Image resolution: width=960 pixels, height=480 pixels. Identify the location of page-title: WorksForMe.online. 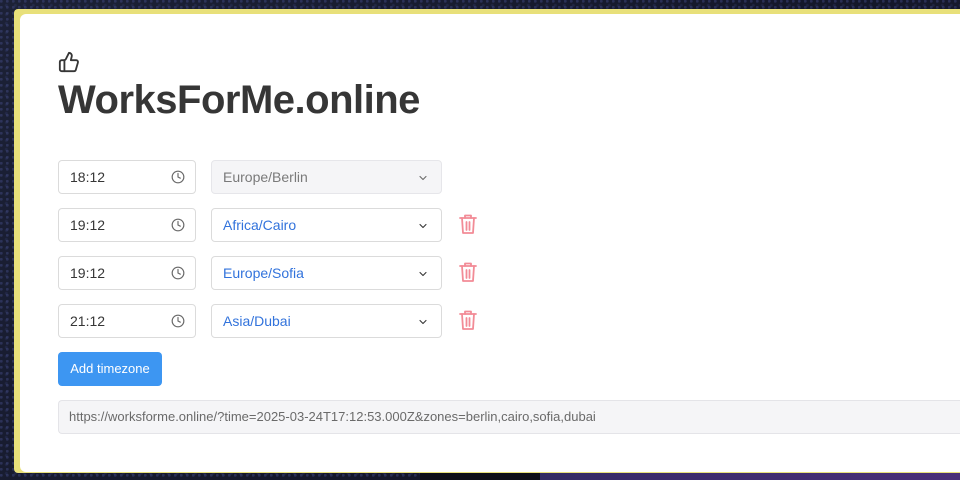
(239, 100).